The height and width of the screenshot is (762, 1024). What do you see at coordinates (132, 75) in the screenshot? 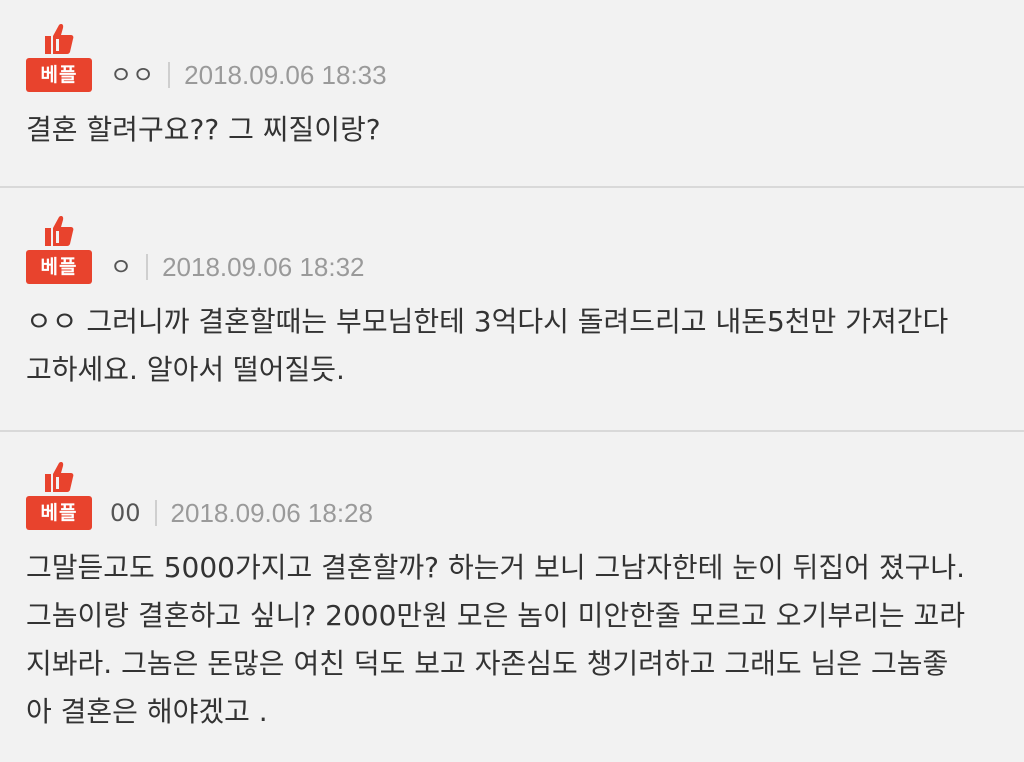
I see `comment-author: ㅇㅇ` at bounding box center [132, 75].